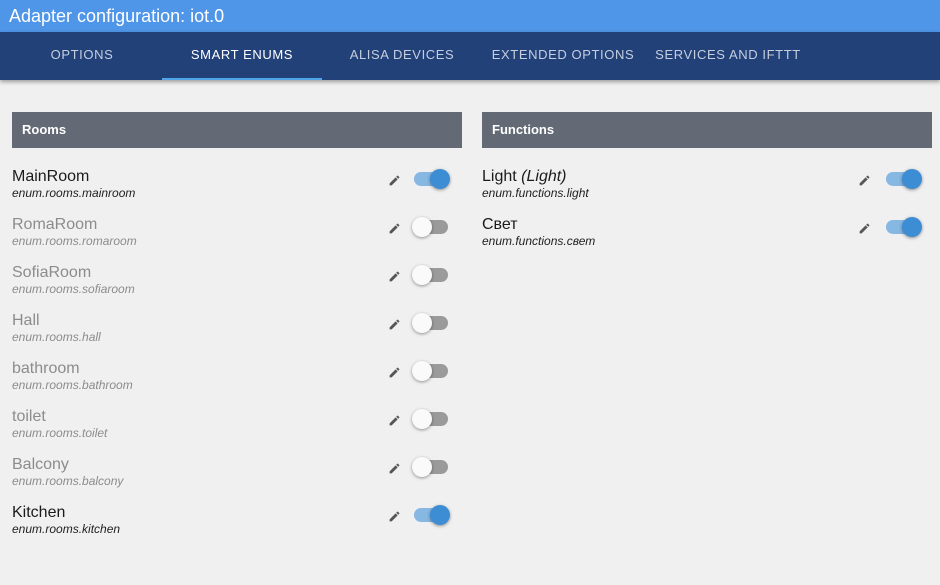 This screenshot has height=585, width=940. What do you see at coordinates (237, 130) in the screenshot?
I see `rooms-header: Rooms` at bounding box center [237, 130].